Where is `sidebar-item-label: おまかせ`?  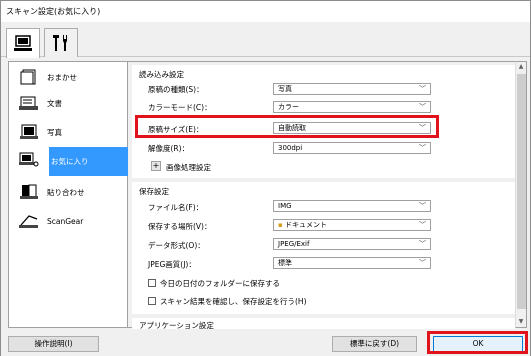 sidebar-item-label: おまかせ is located at coordinates (62, 77).